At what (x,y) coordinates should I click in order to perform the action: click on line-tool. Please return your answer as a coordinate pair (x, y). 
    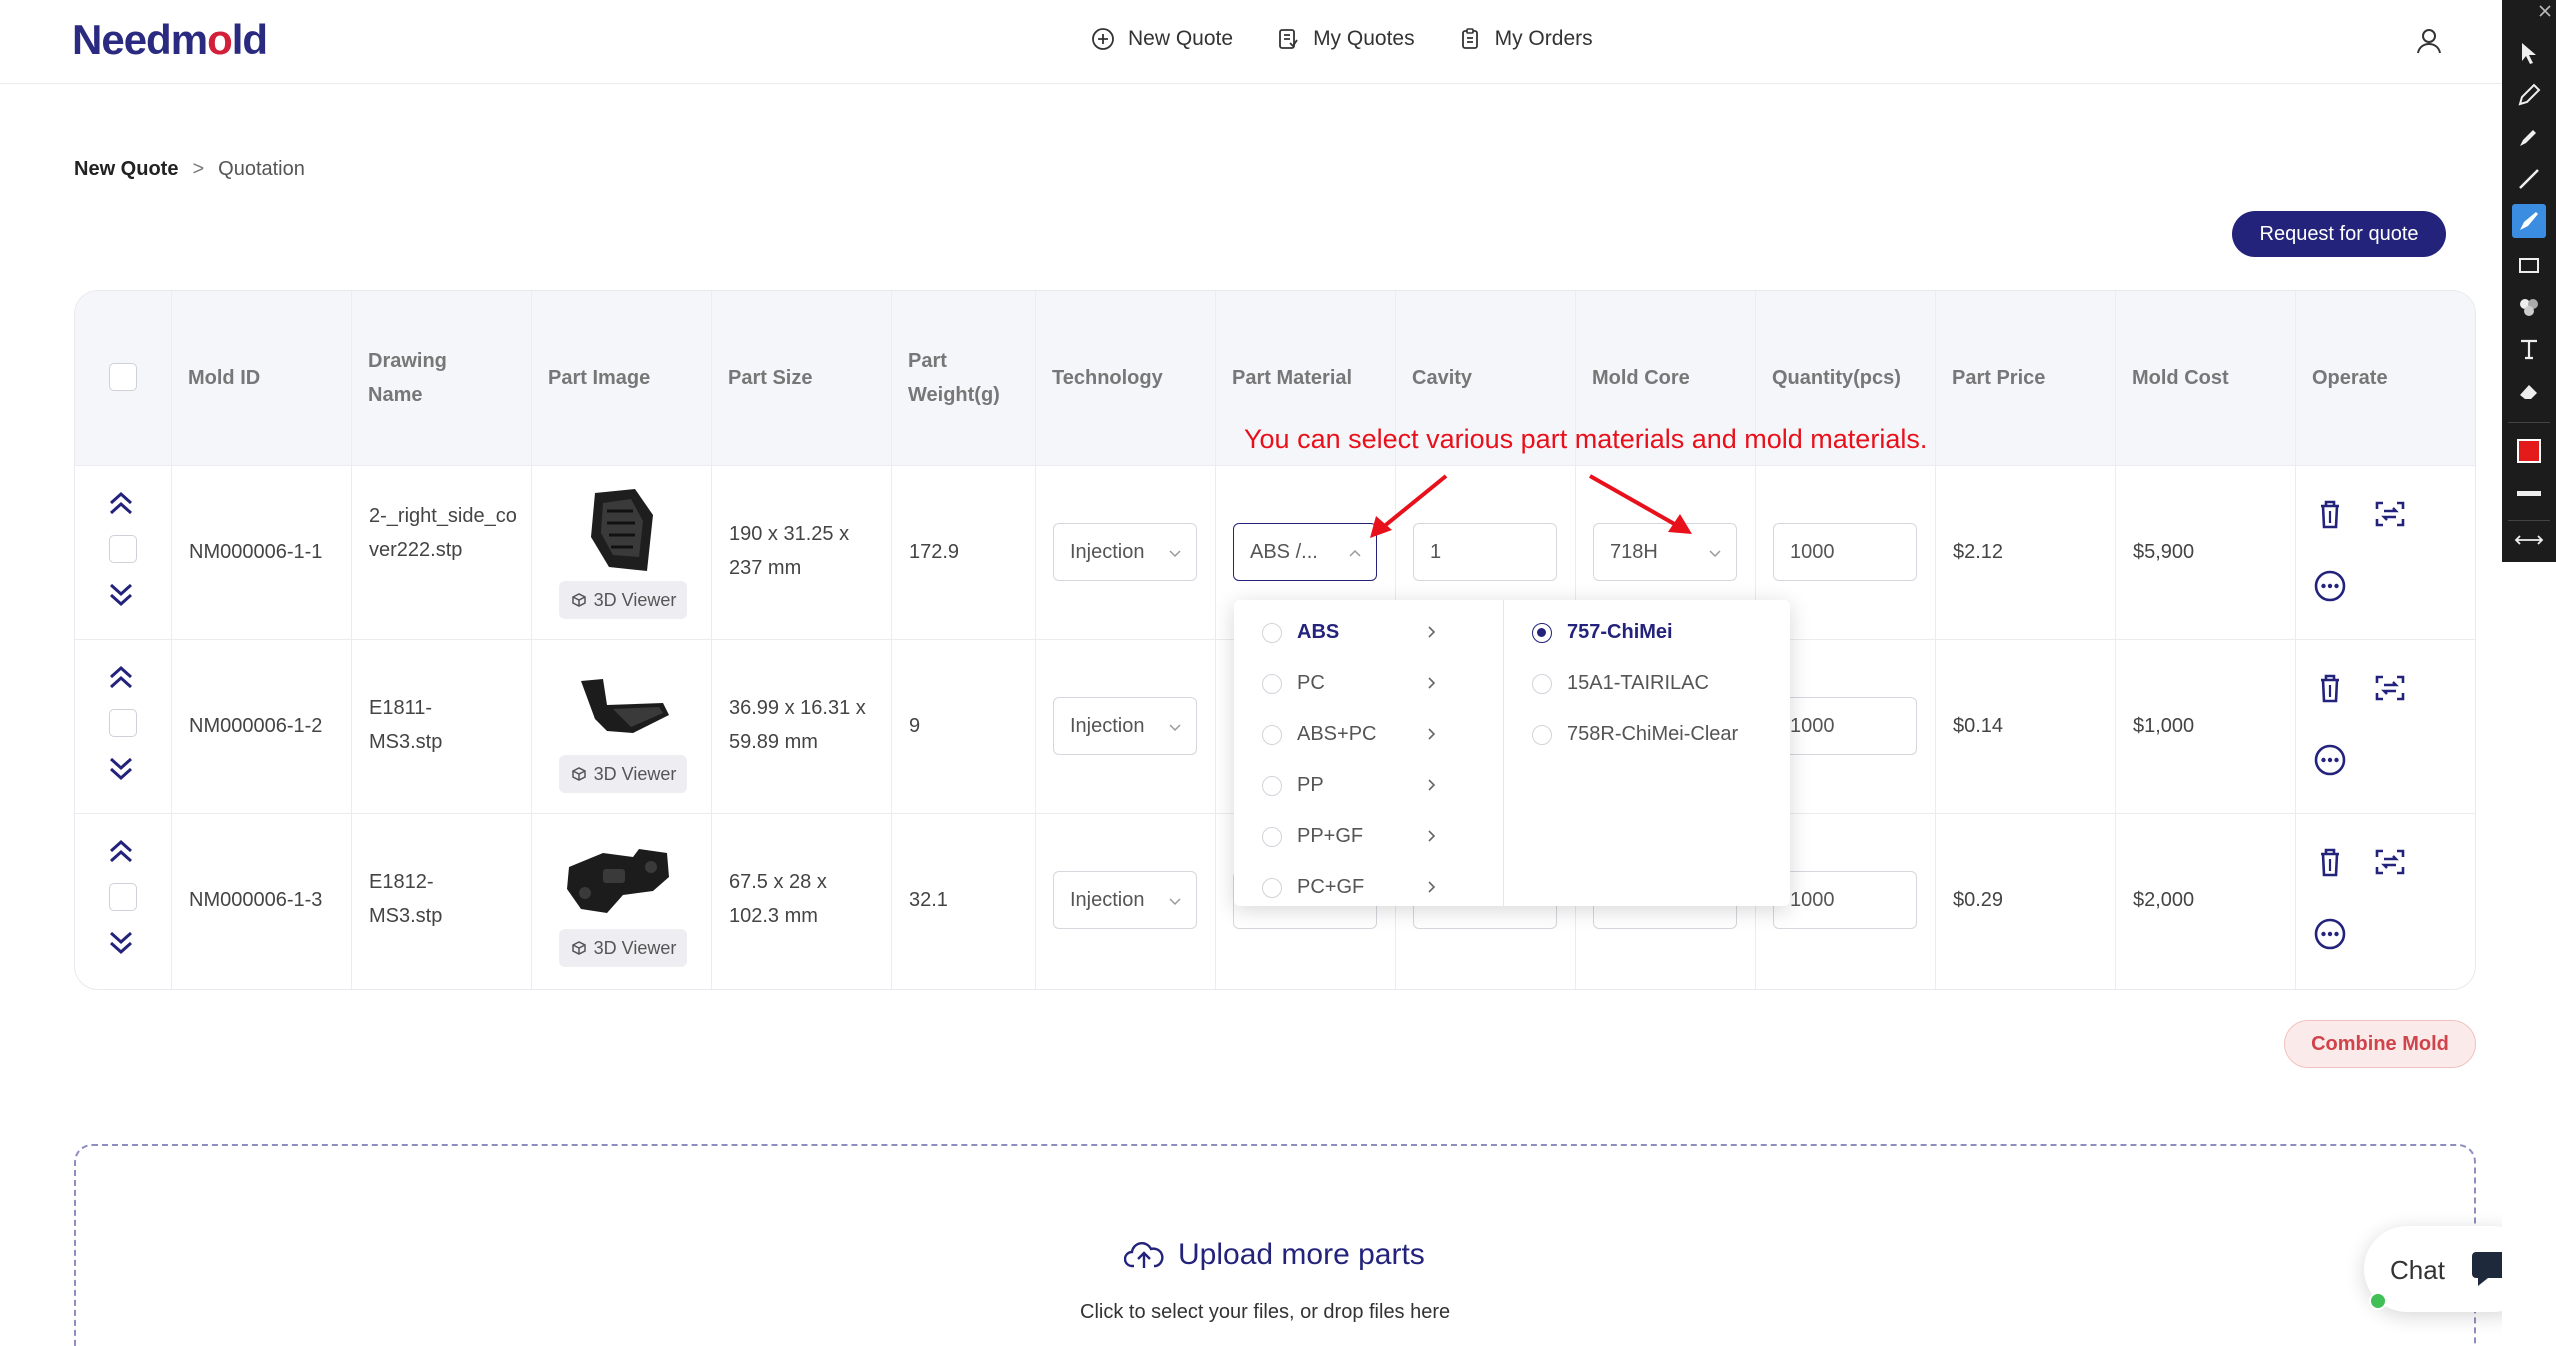
    Looking at the image, I should click on (2529, 179).